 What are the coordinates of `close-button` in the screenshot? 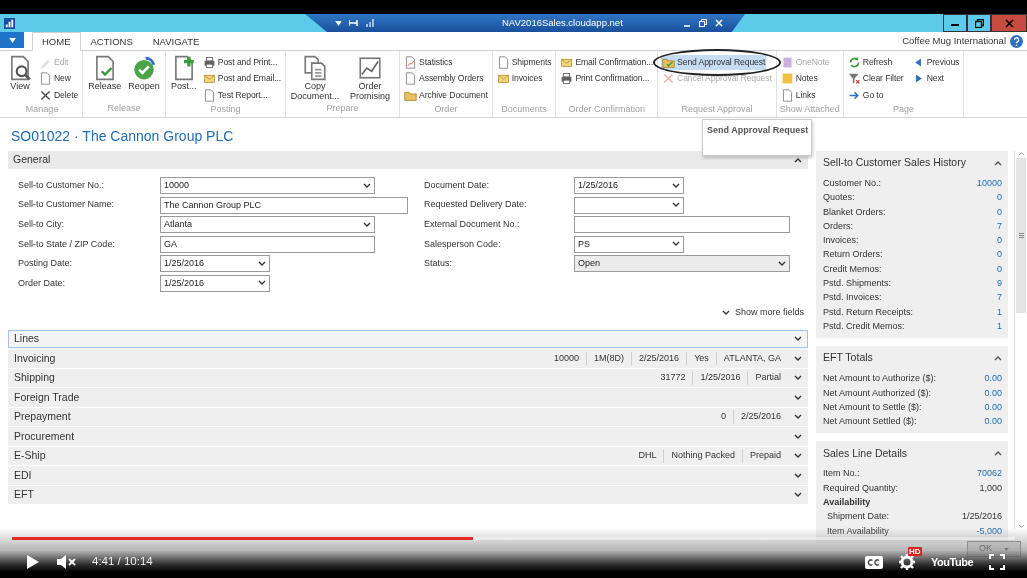 It's located at (1009, 23).